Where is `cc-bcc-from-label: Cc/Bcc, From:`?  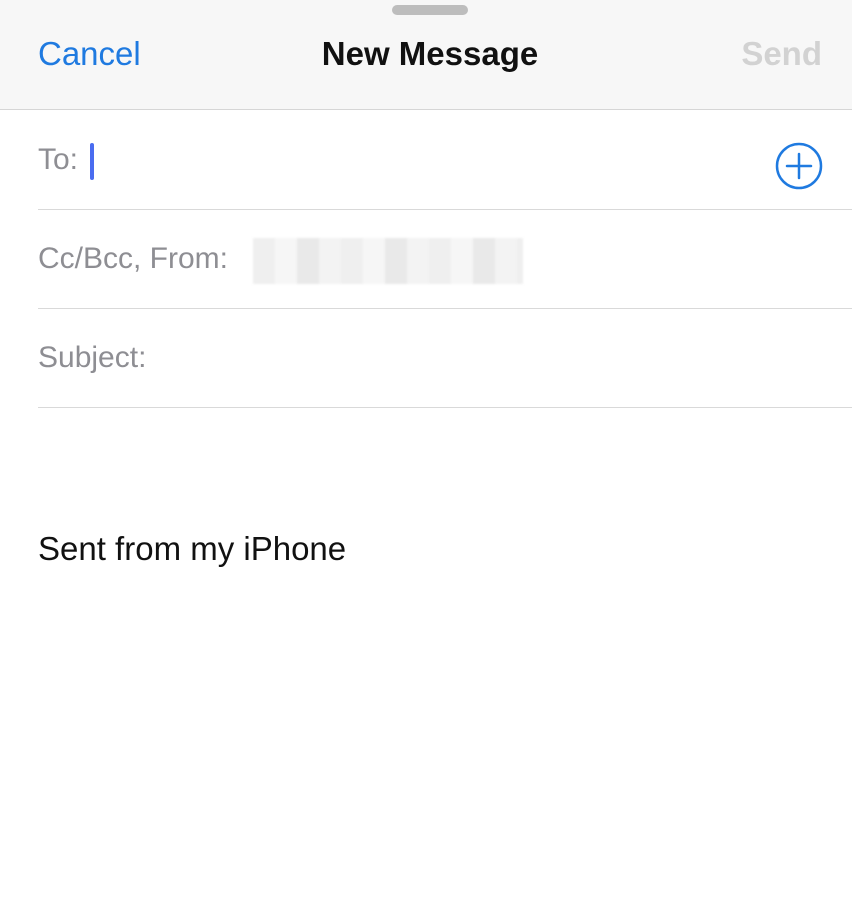
cc-bcc-from-label: Cc/Bcc, From: is located at coordinates (133, 258).